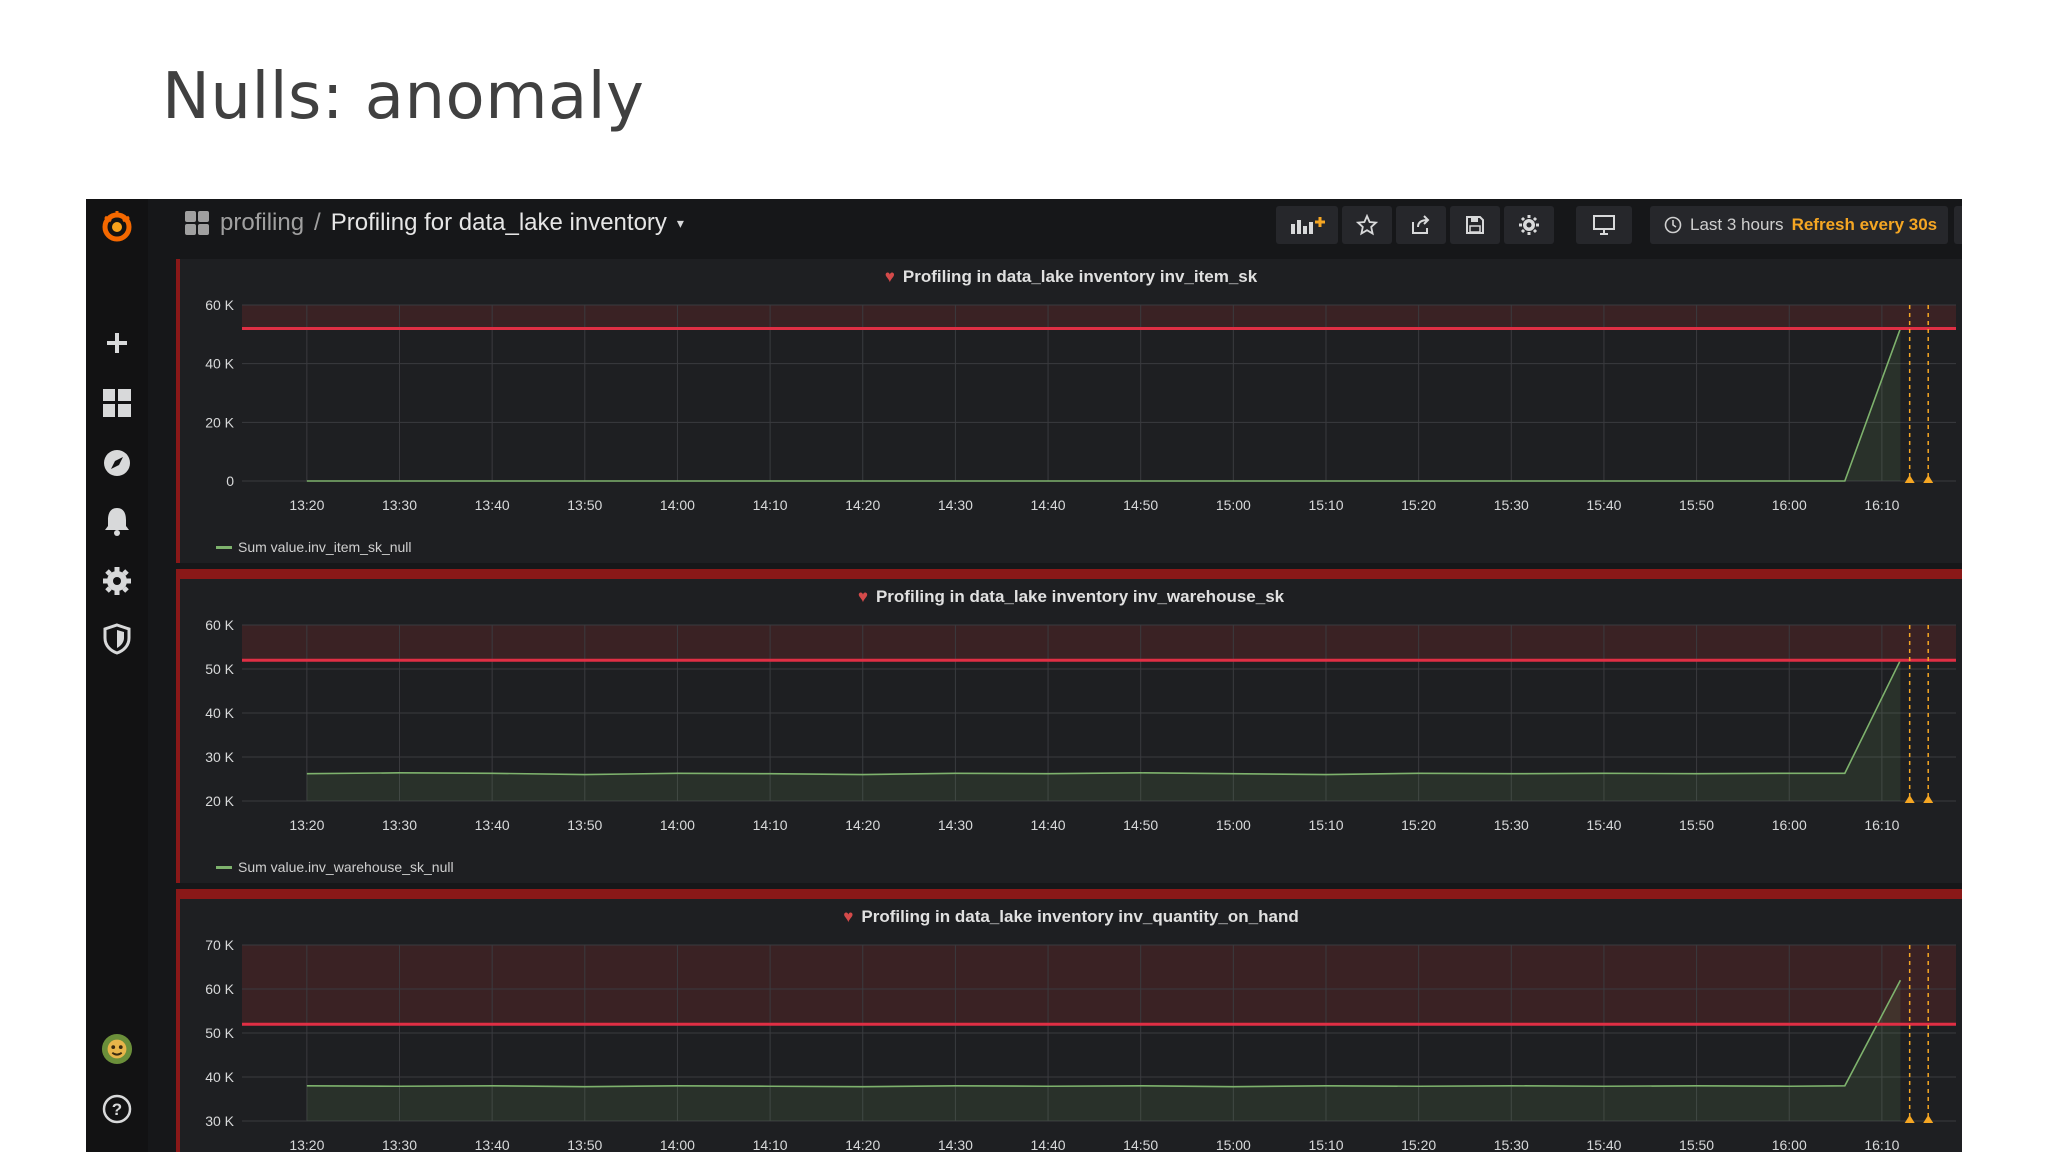  I want to click on x-tick-label: 14:30, so click(955, 825).